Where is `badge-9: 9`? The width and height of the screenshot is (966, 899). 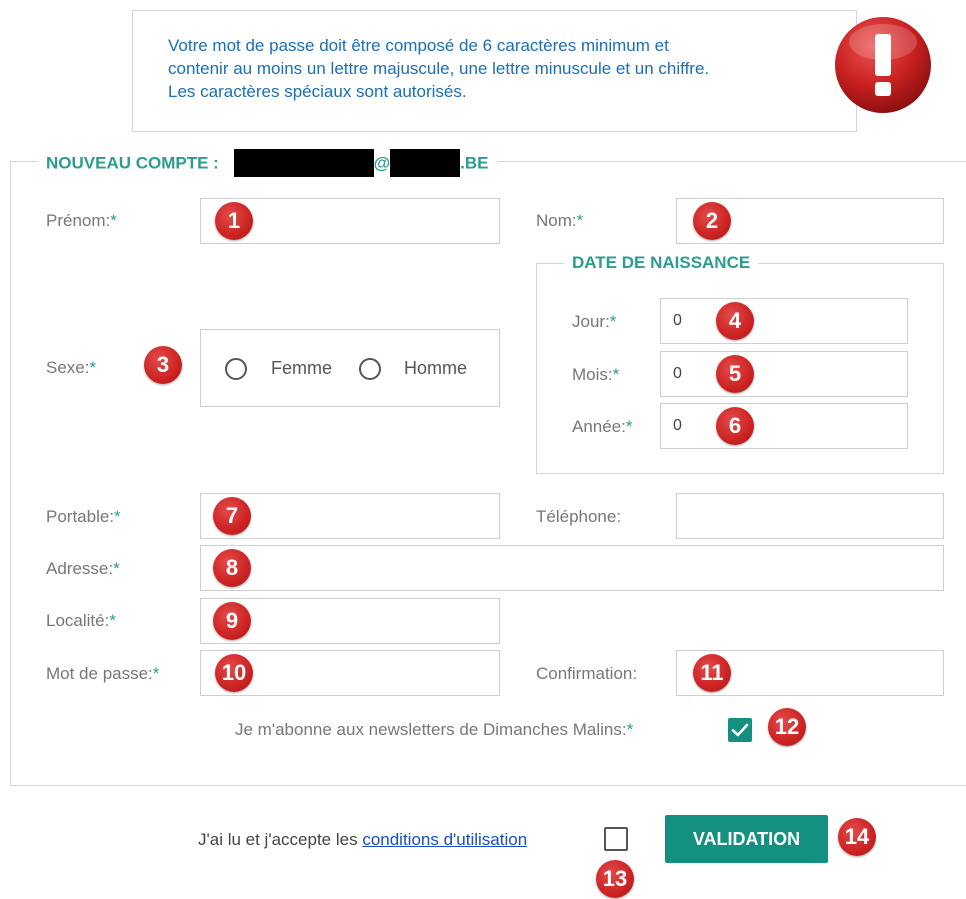
badge-9: 9 is located at coordinates (232, 621).